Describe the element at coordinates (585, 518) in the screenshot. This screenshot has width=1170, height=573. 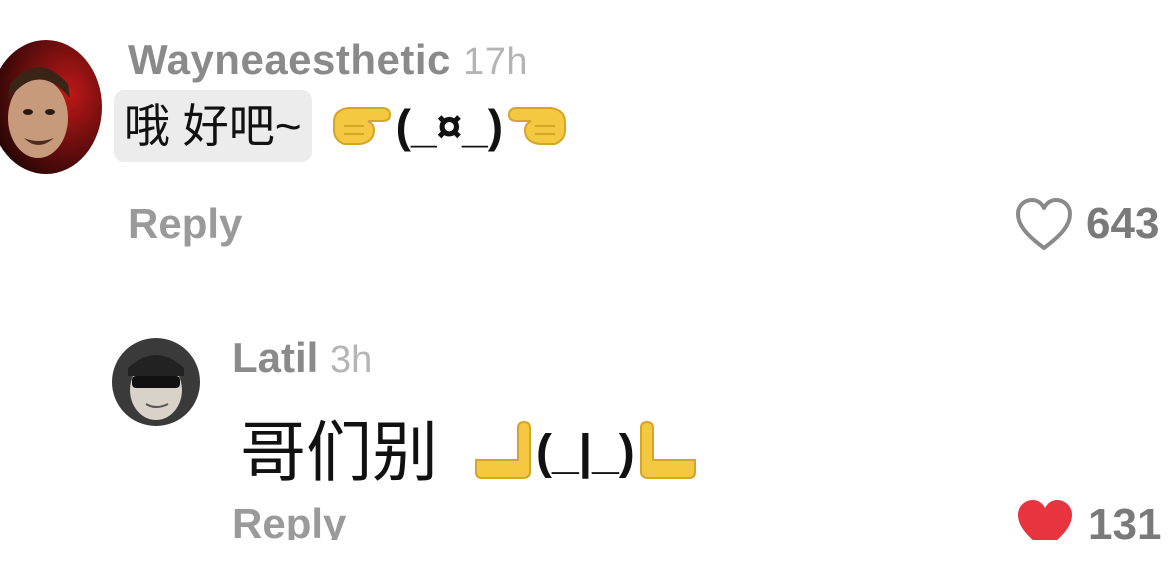
I see `reply-clip: Reply 131` at that location.